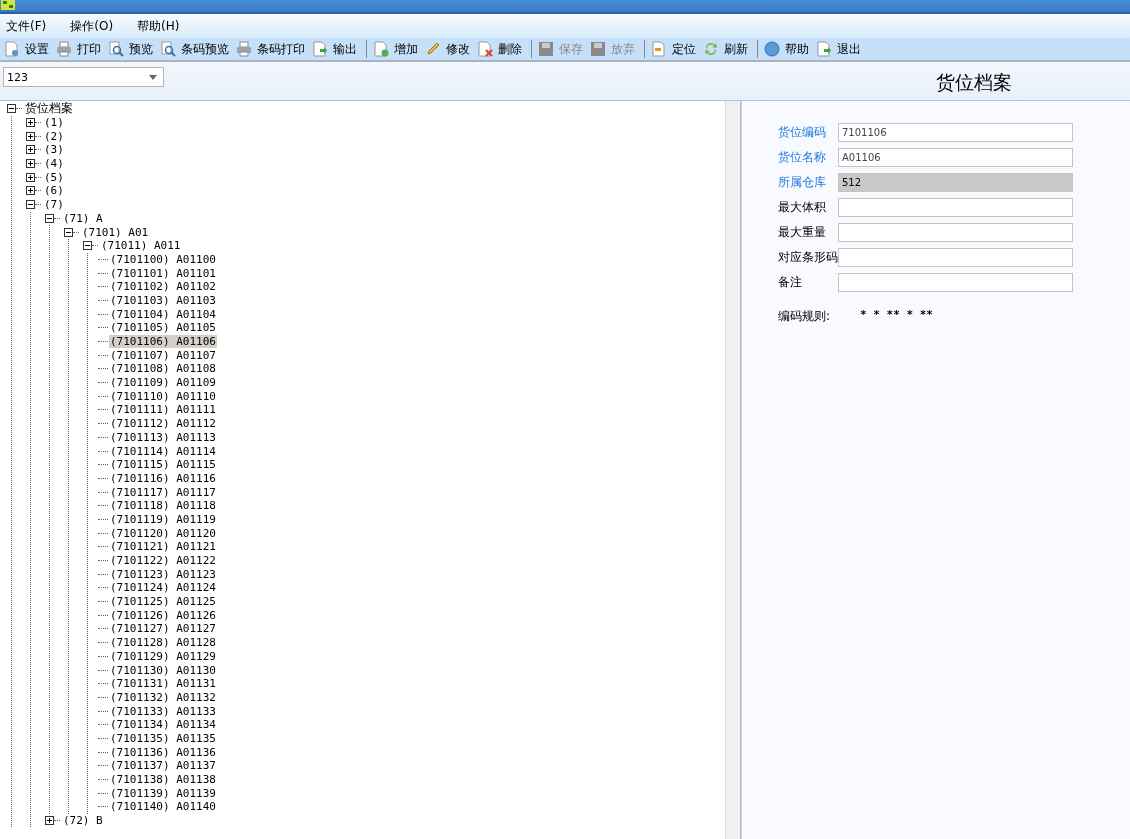  What do you see at coordinates (26, 26) in the screenshot?
I see `menu-item: 文件(F)` at bounding box center [26, 26].